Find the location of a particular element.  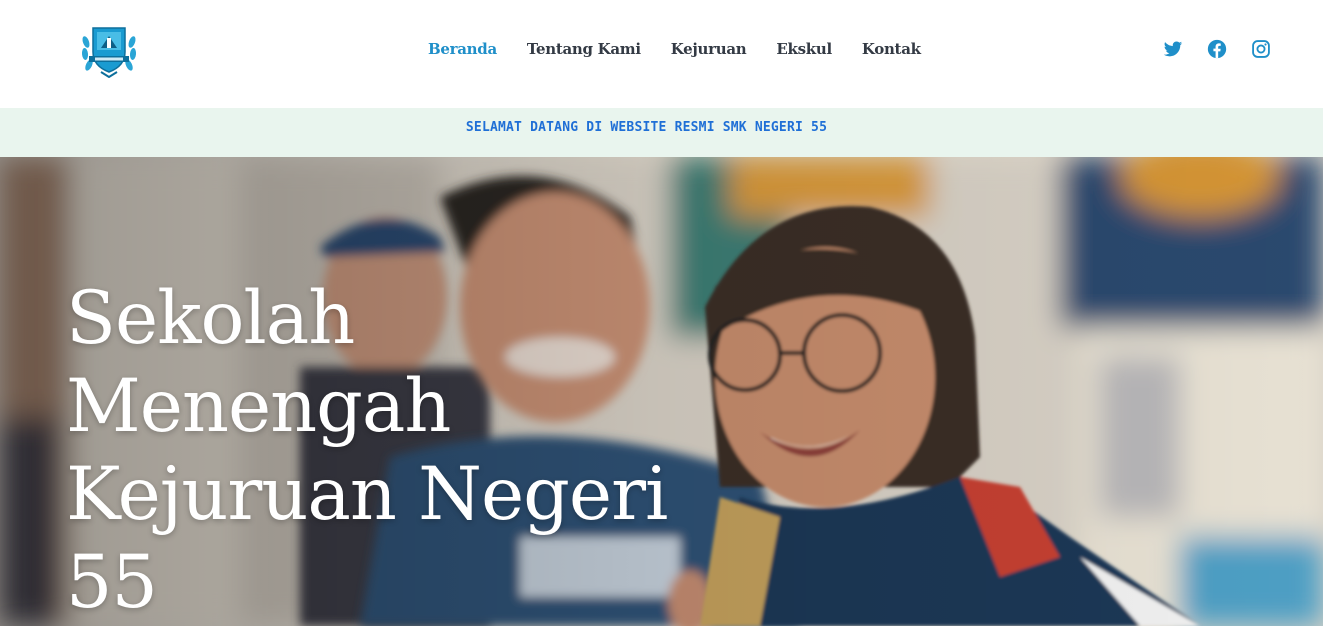

nav-link-tentang-kami: Tentang Kami is located at coordinates (584, 49).